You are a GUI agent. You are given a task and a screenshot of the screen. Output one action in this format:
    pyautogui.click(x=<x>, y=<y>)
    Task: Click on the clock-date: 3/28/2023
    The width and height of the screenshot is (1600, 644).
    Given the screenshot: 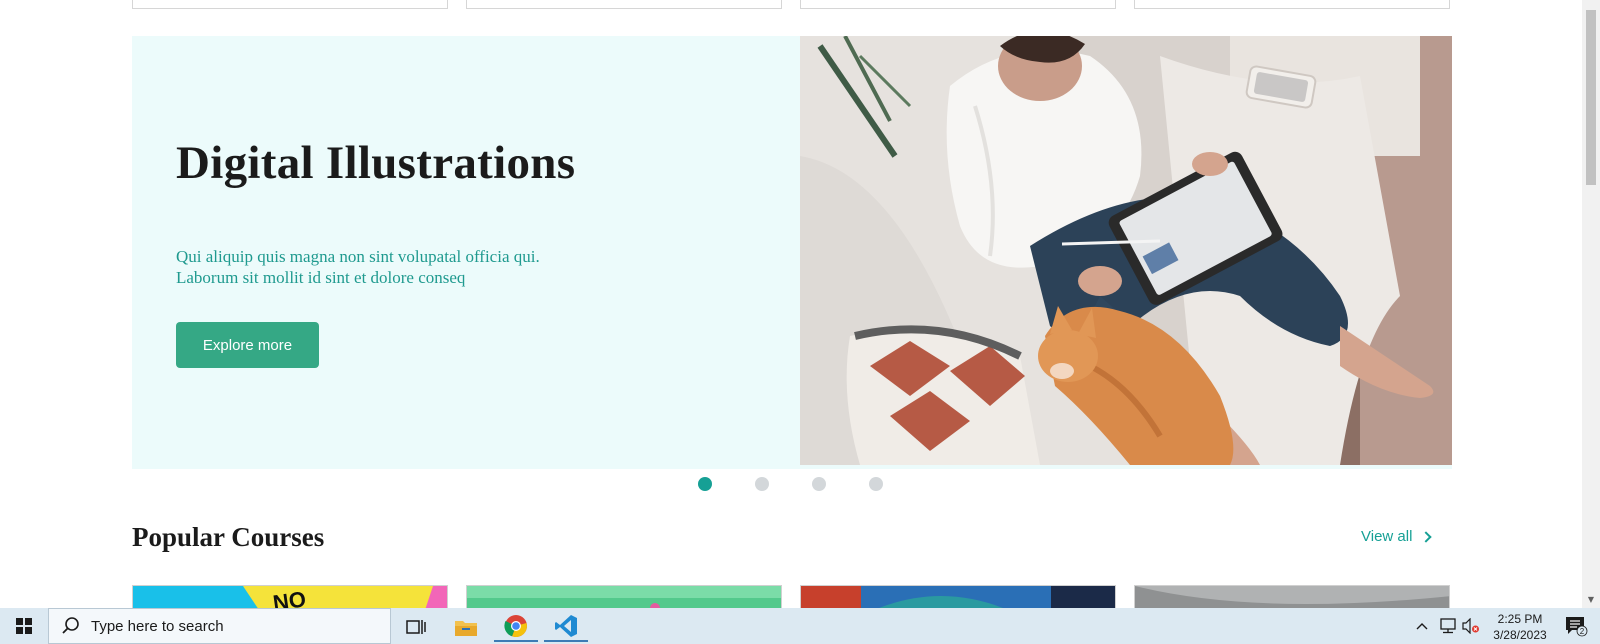 What is the action you would take?
    pyautogui.click(x=1520, y=635)
    